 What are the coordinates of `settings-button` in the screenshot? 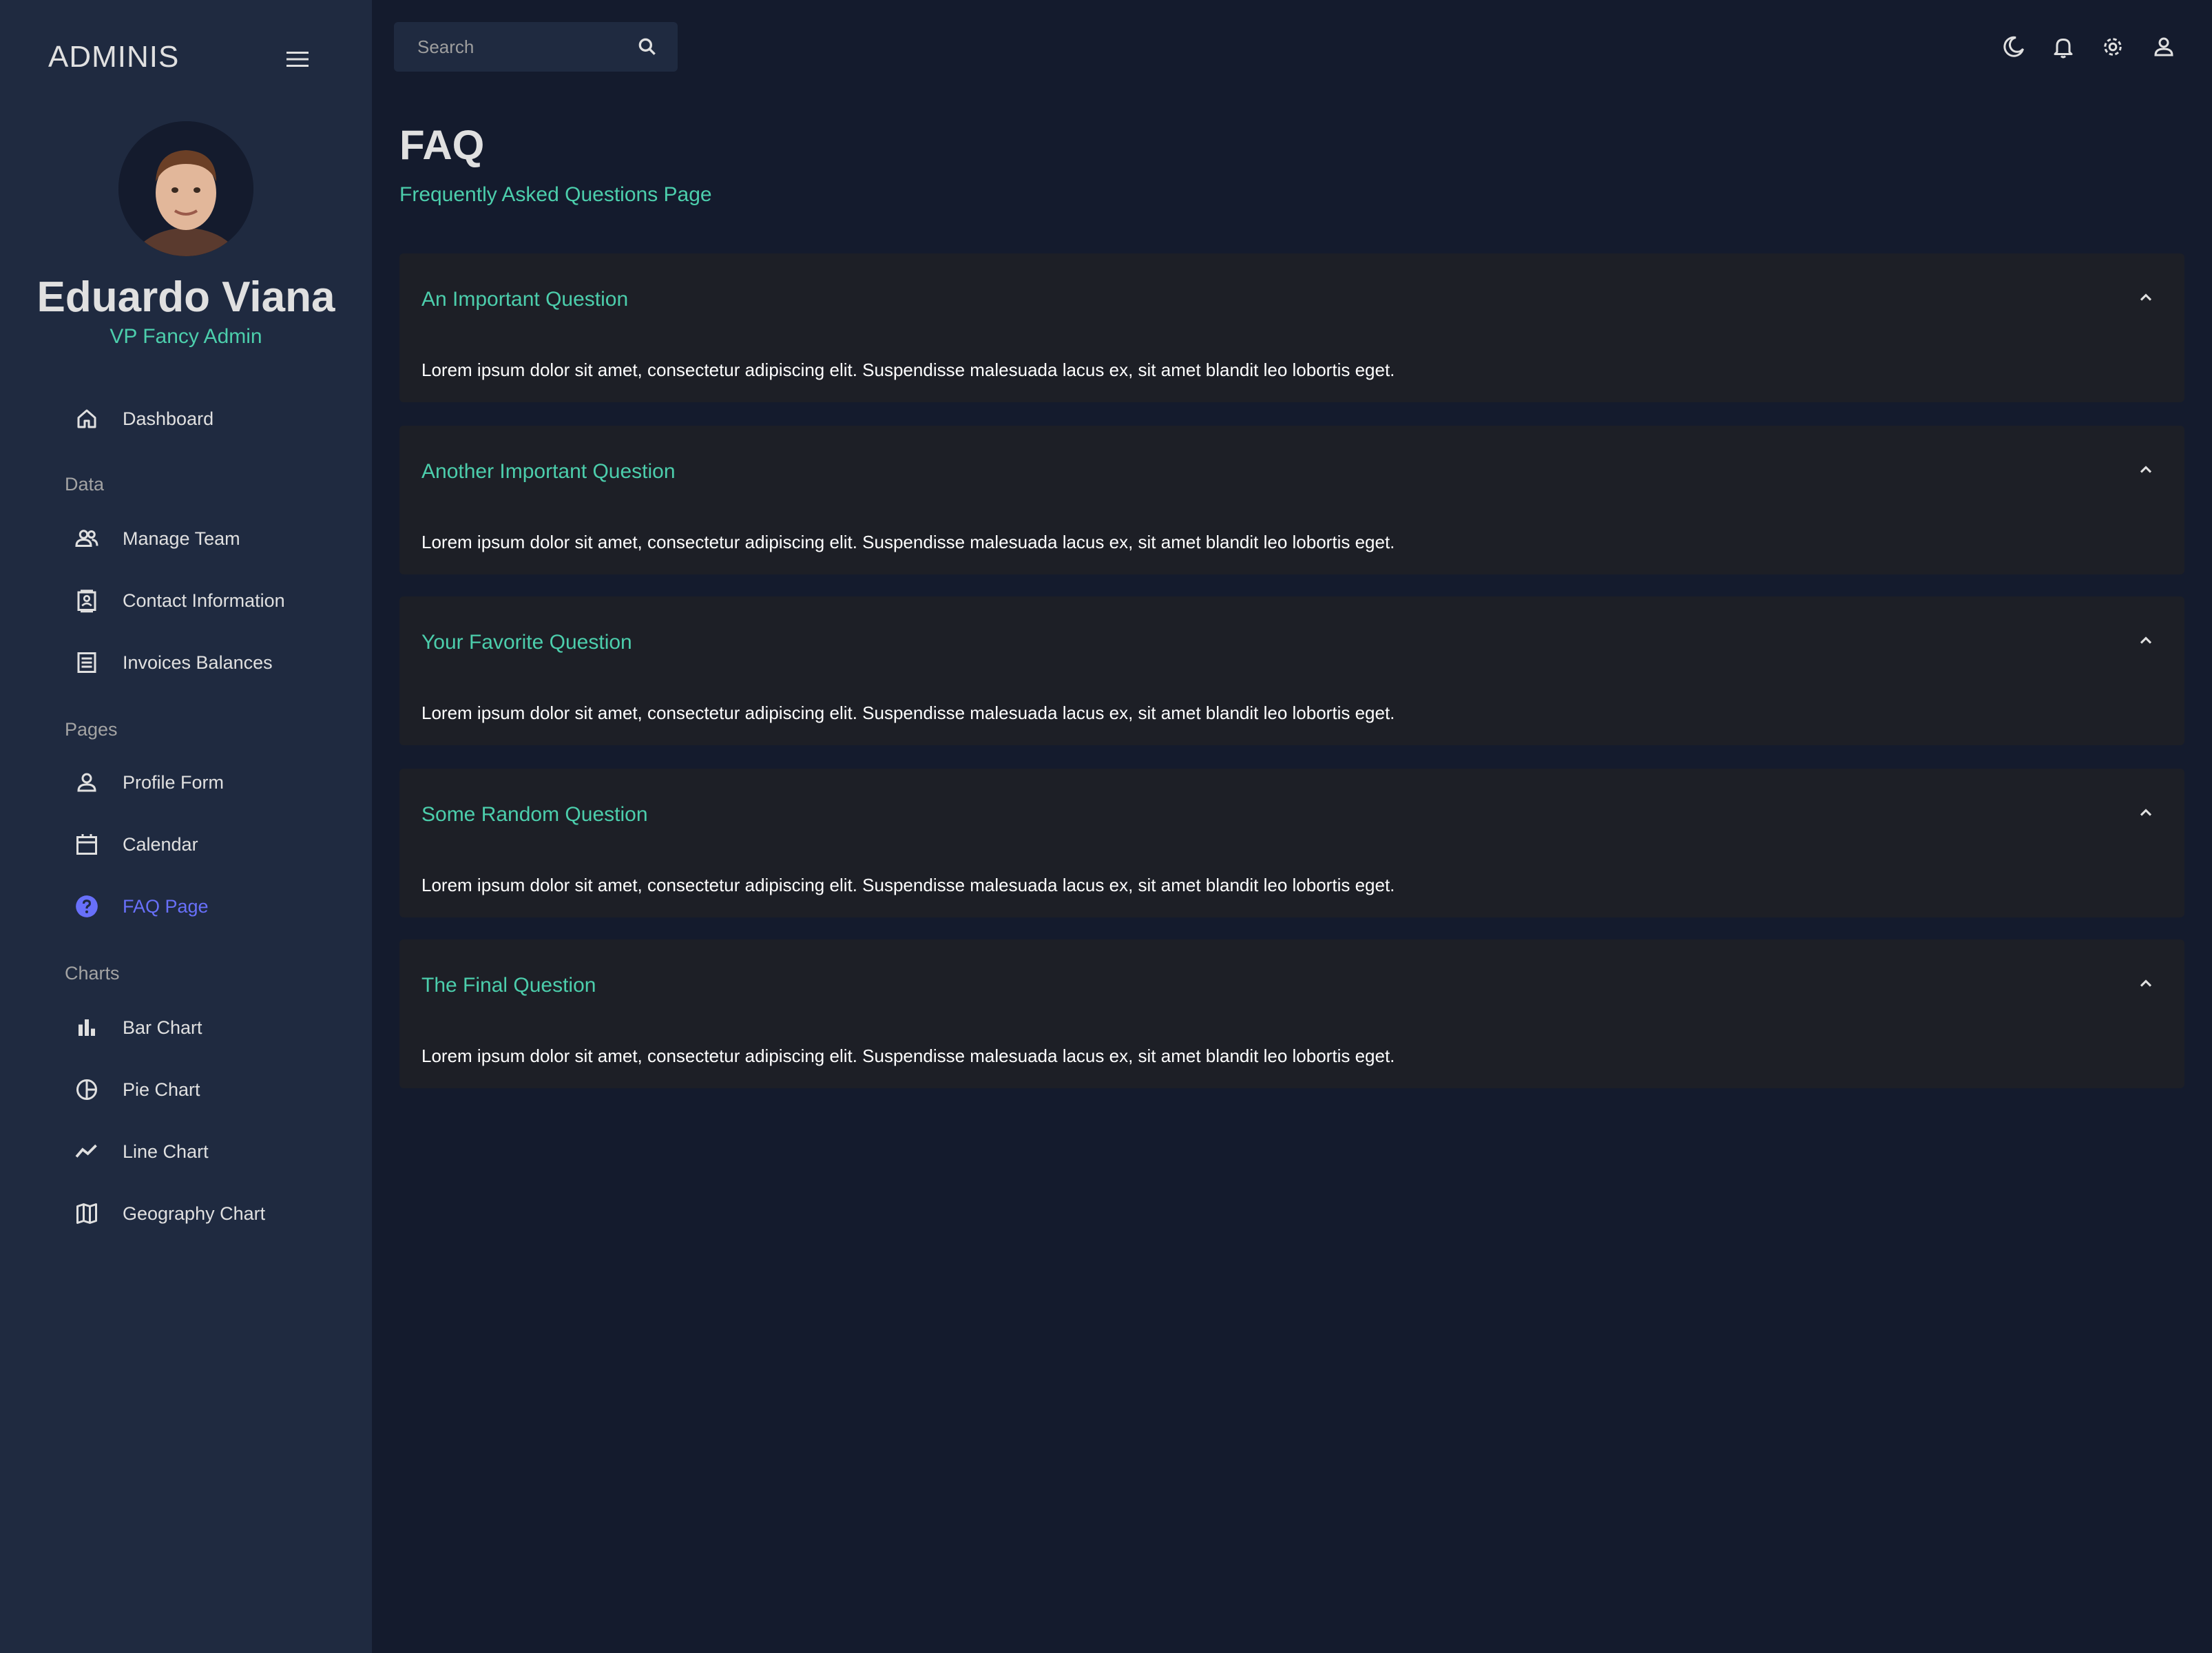 It's located at (2112, 46).